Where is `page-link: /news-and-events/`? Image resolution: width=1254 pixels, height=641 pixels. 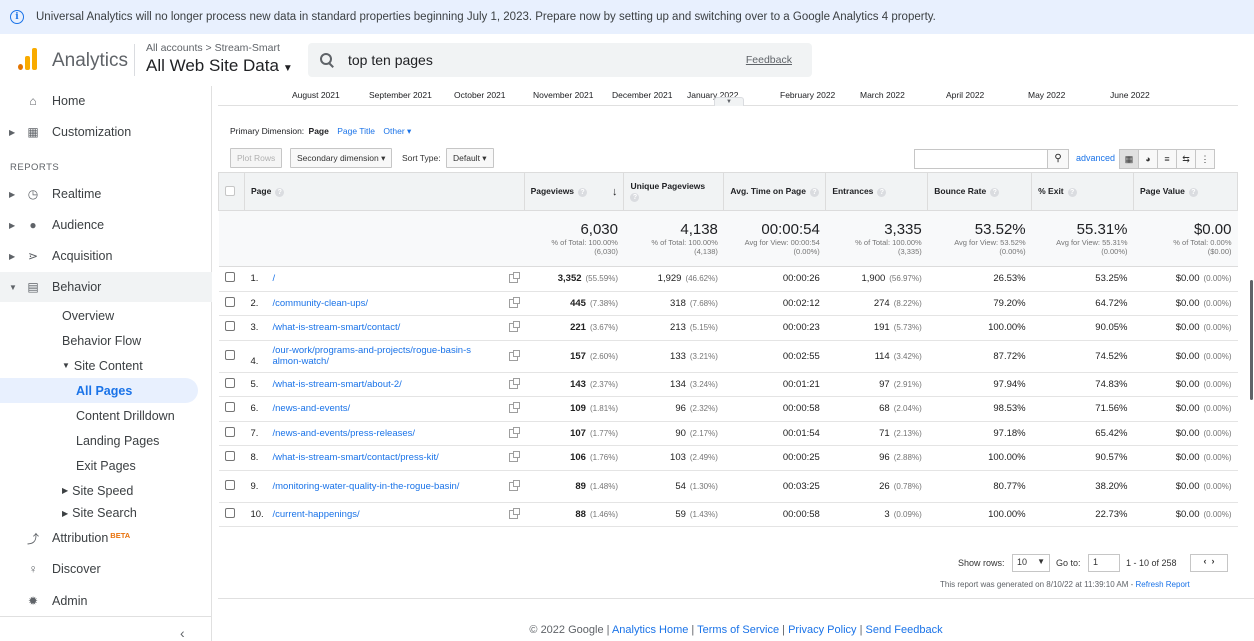
page-link: /news-and-events/ is located at coordinates (311, 408).